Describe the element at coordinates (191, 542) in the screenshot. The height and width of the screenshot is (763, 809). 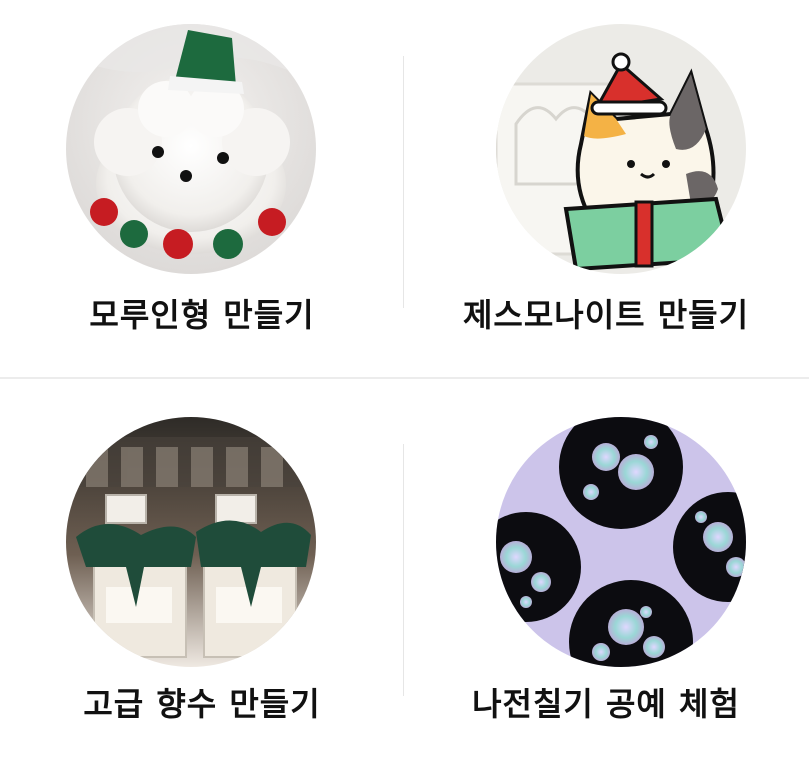
I see `perfume-image` at that location.